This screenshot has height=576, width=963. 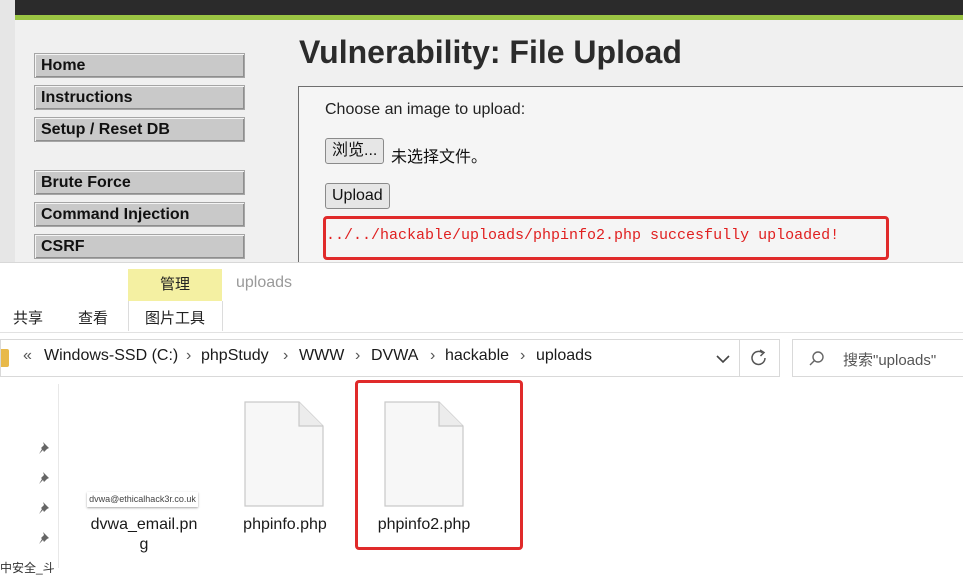 What do you see at coordinates (890, 360) in the screenshot?
I see `search-placeholder: 搜索"uploads"` at bounding box center [890, 360].